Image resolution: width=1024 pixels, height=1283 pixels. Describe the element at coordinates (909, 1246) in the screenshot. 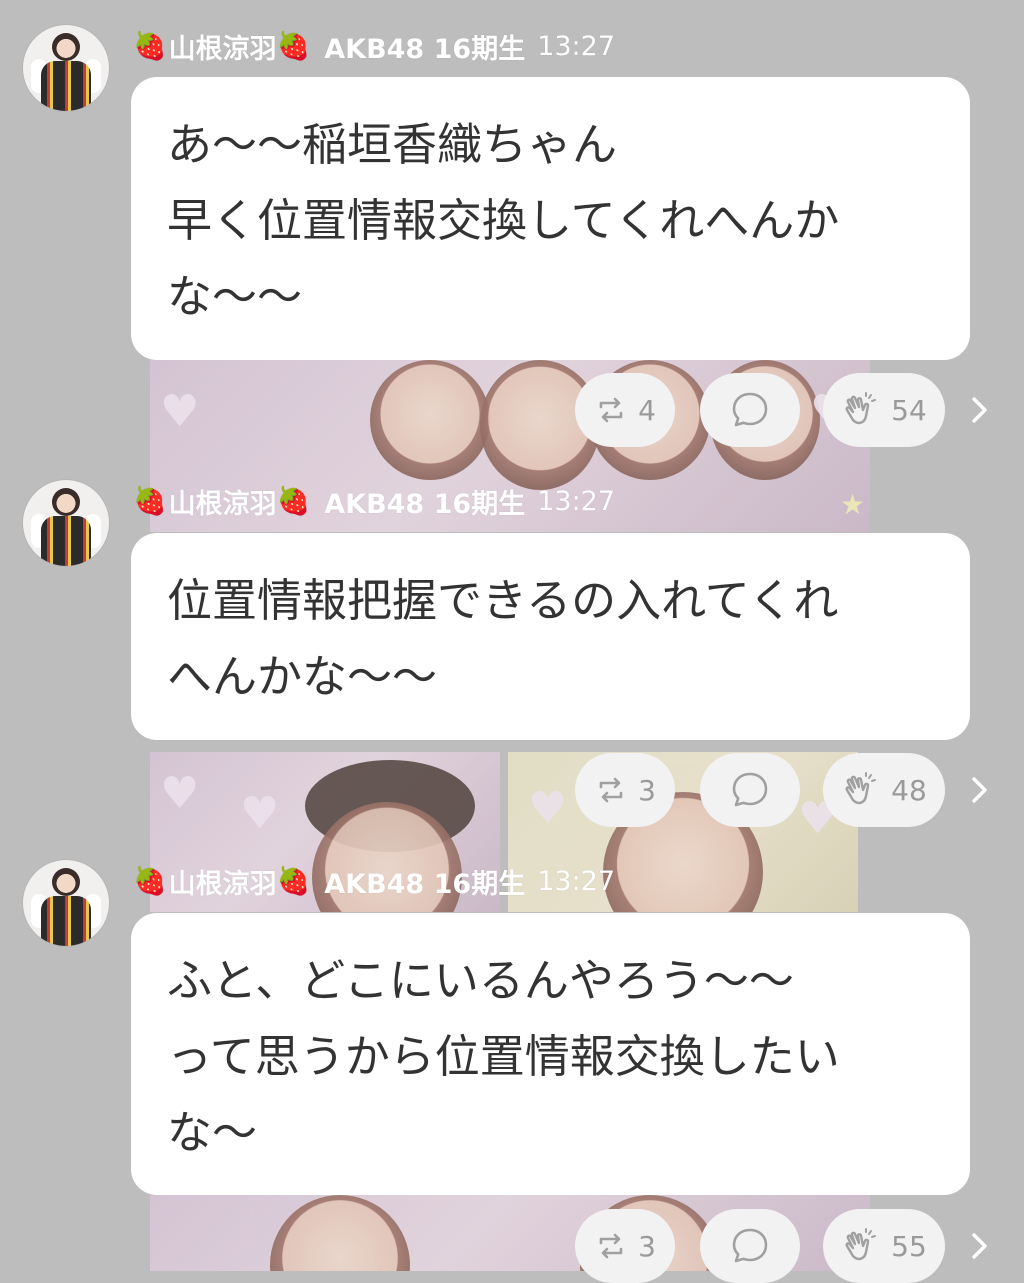

I see `clap-count: 55` at that location.